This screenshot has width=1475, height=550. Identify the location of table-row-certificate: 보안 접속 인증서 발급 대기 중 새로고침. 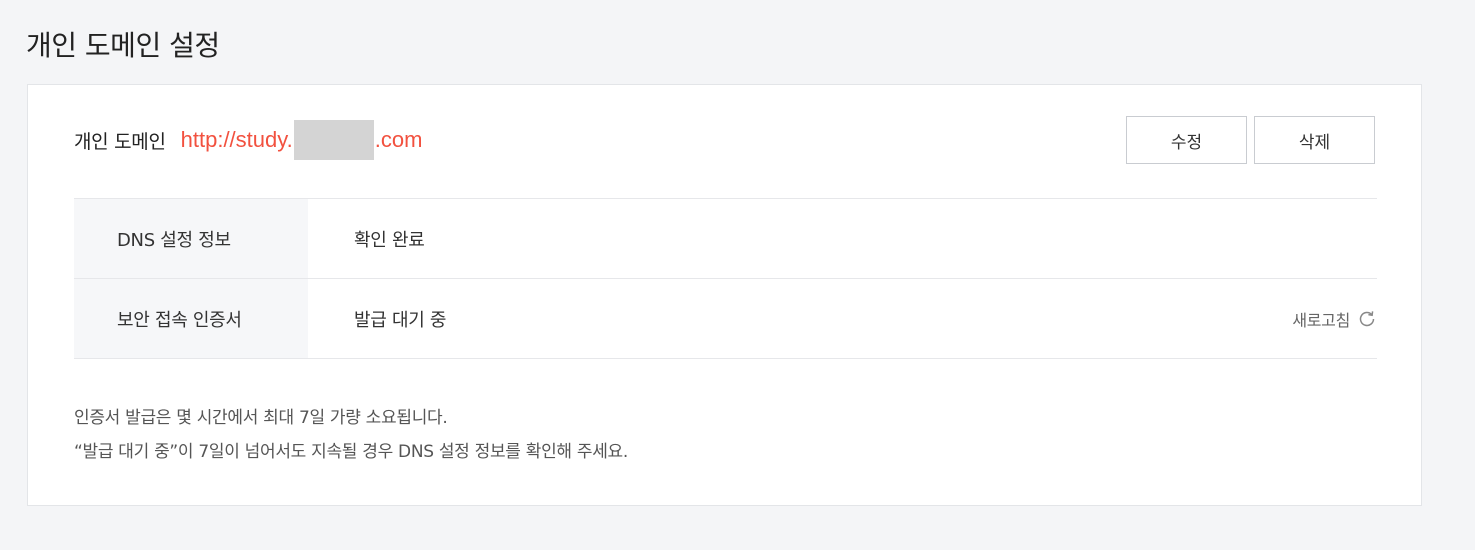
(725, 319).